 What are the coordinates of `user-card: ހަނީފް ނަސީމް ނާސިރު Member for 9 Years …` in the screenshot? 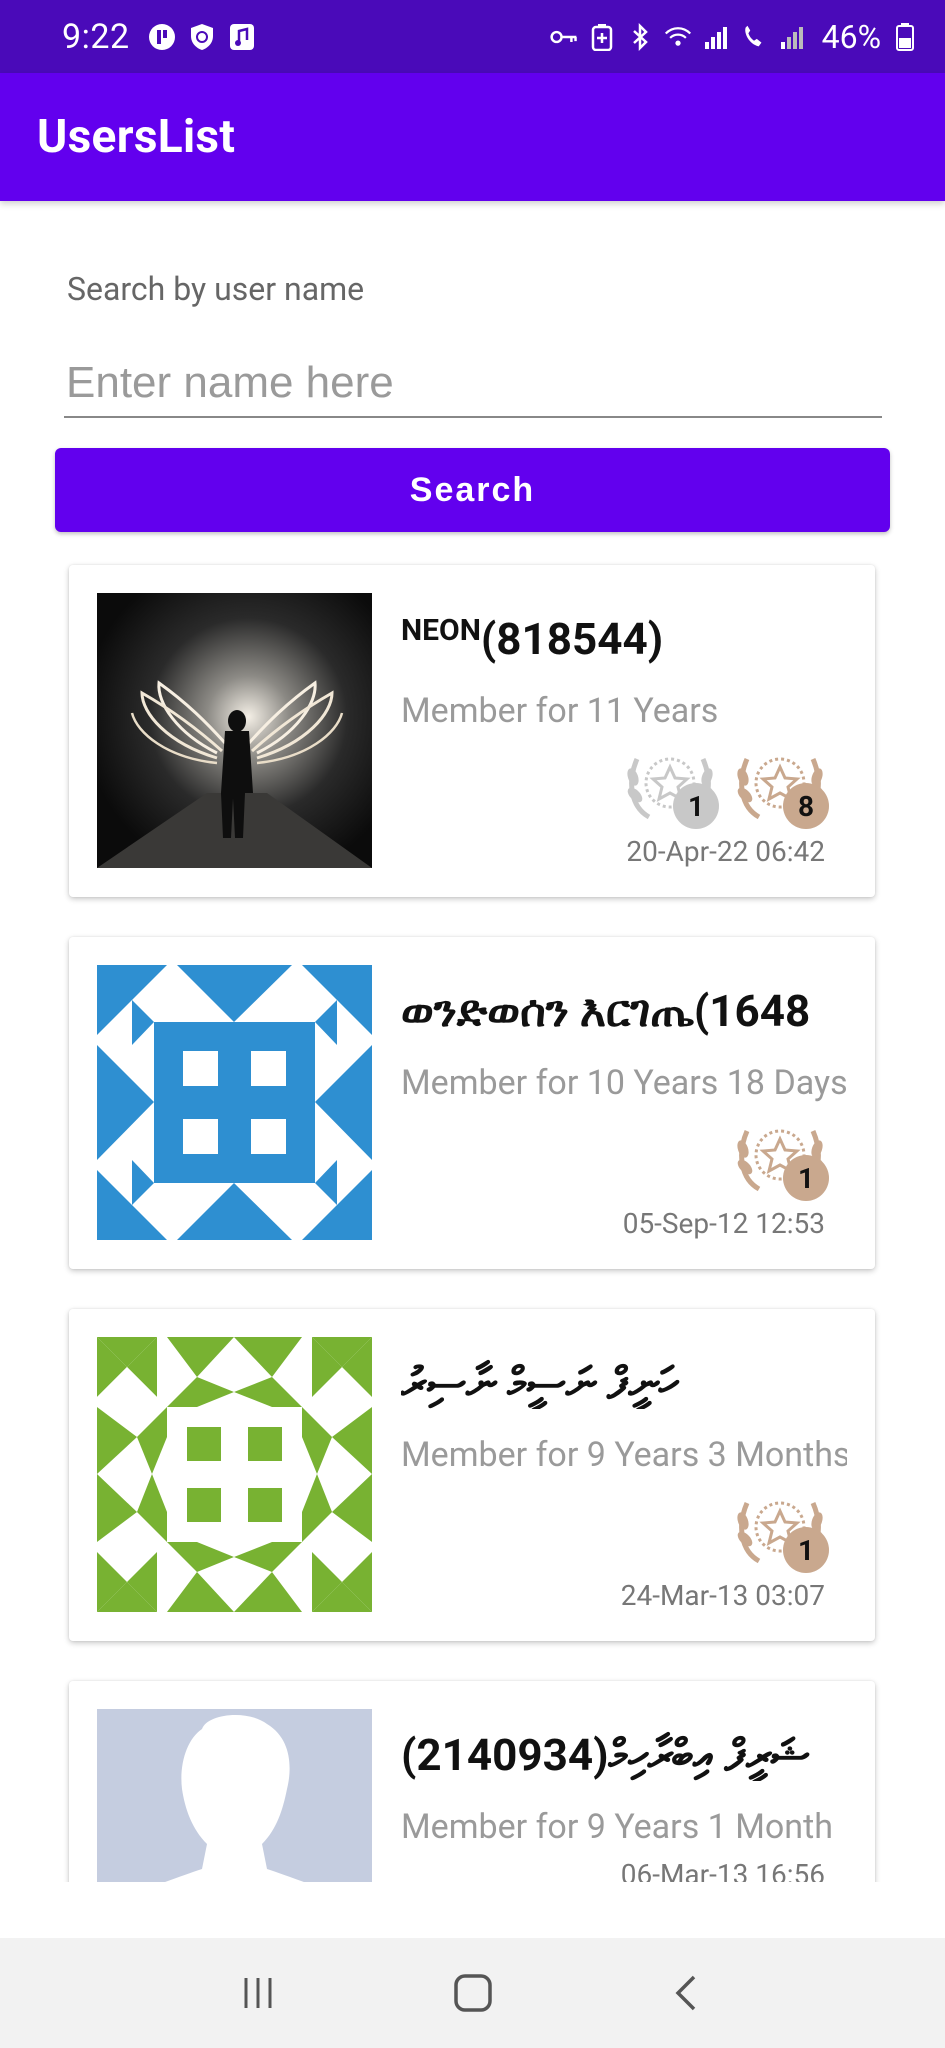 It's located at (472, 1475).